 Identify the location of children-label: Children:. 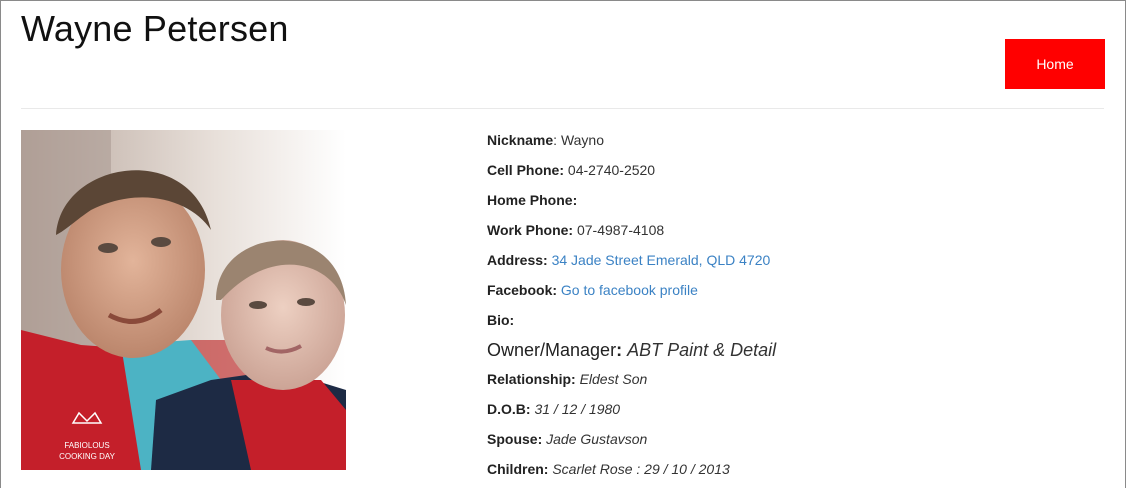
(518, 469).